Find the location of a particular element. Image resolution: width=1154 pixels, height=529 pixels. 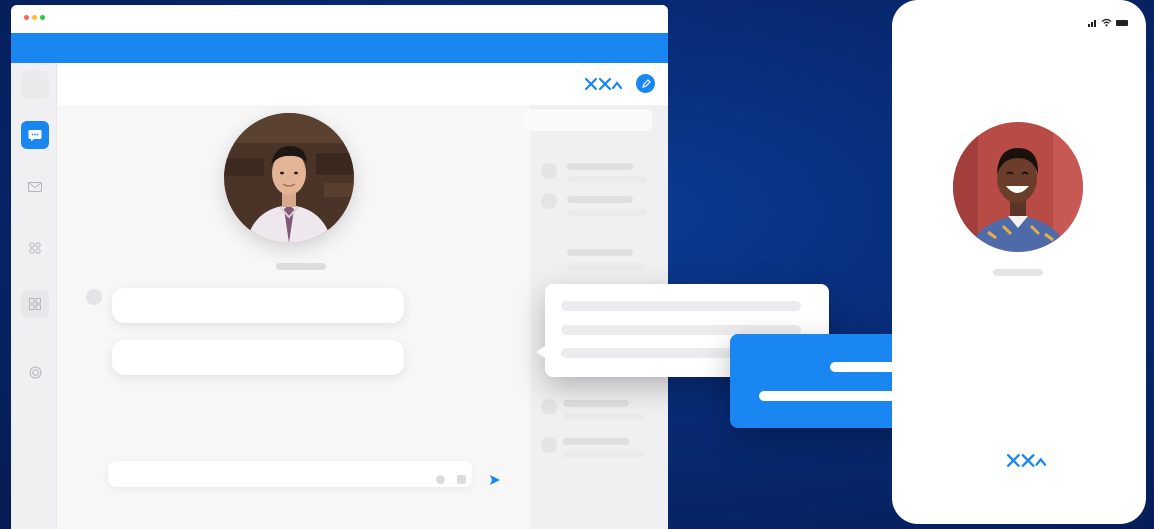

mail-icon is located at coordinates (35, 187).